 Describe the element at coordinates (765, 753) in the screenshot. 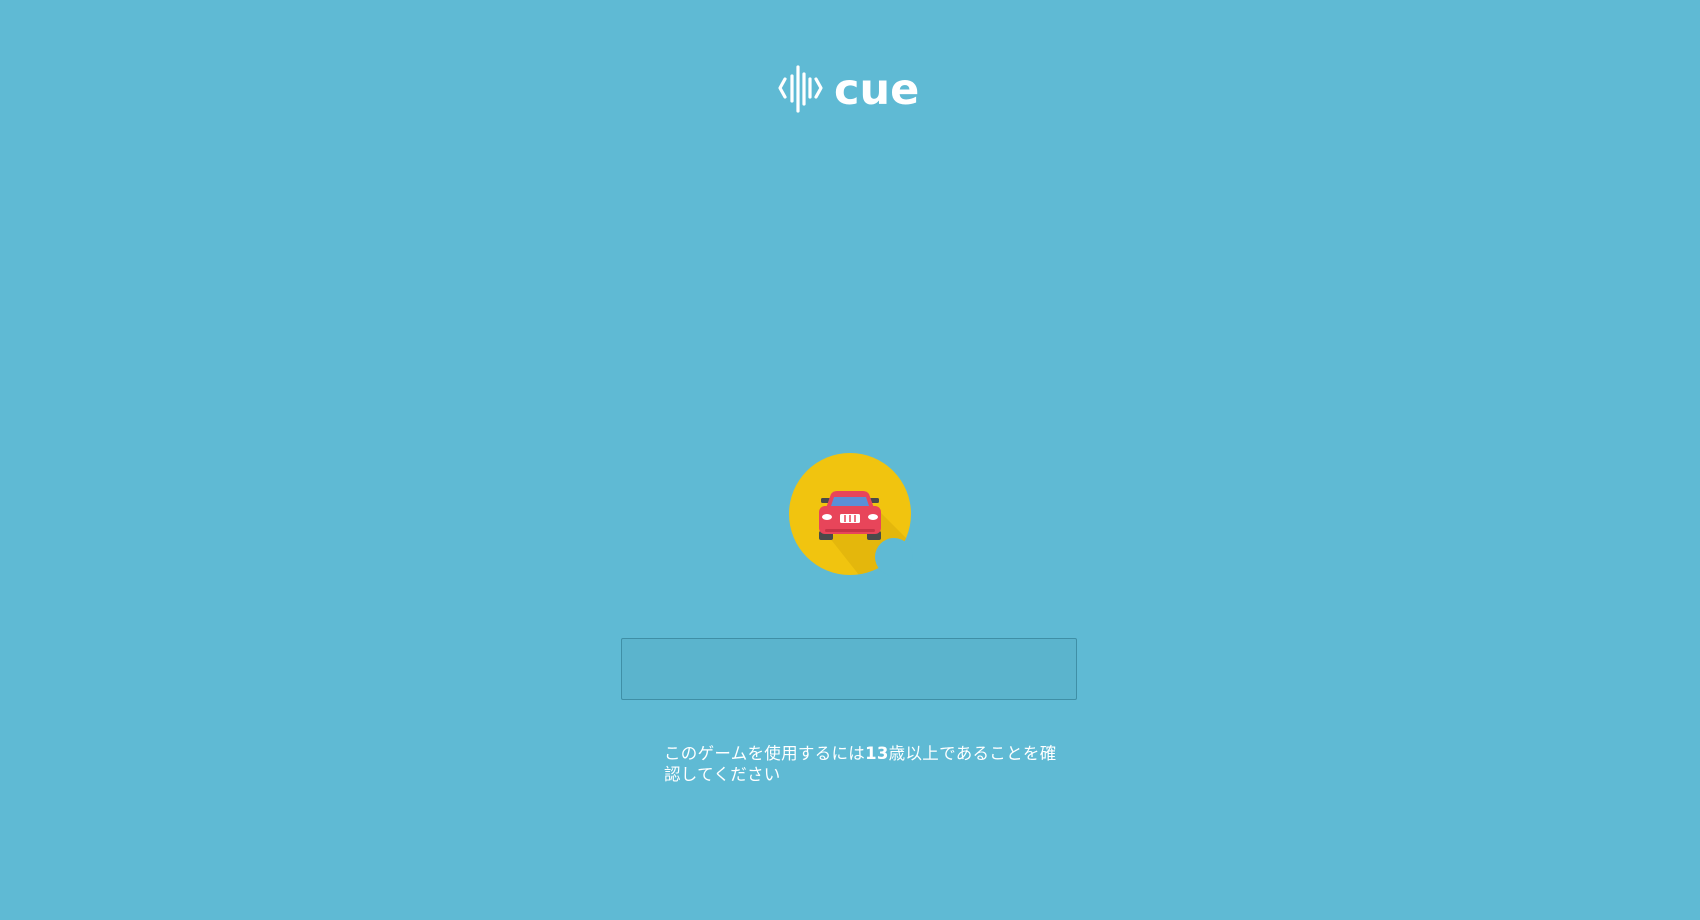

I see `age-notice-prefix: このゲームを使用するには` at that location.